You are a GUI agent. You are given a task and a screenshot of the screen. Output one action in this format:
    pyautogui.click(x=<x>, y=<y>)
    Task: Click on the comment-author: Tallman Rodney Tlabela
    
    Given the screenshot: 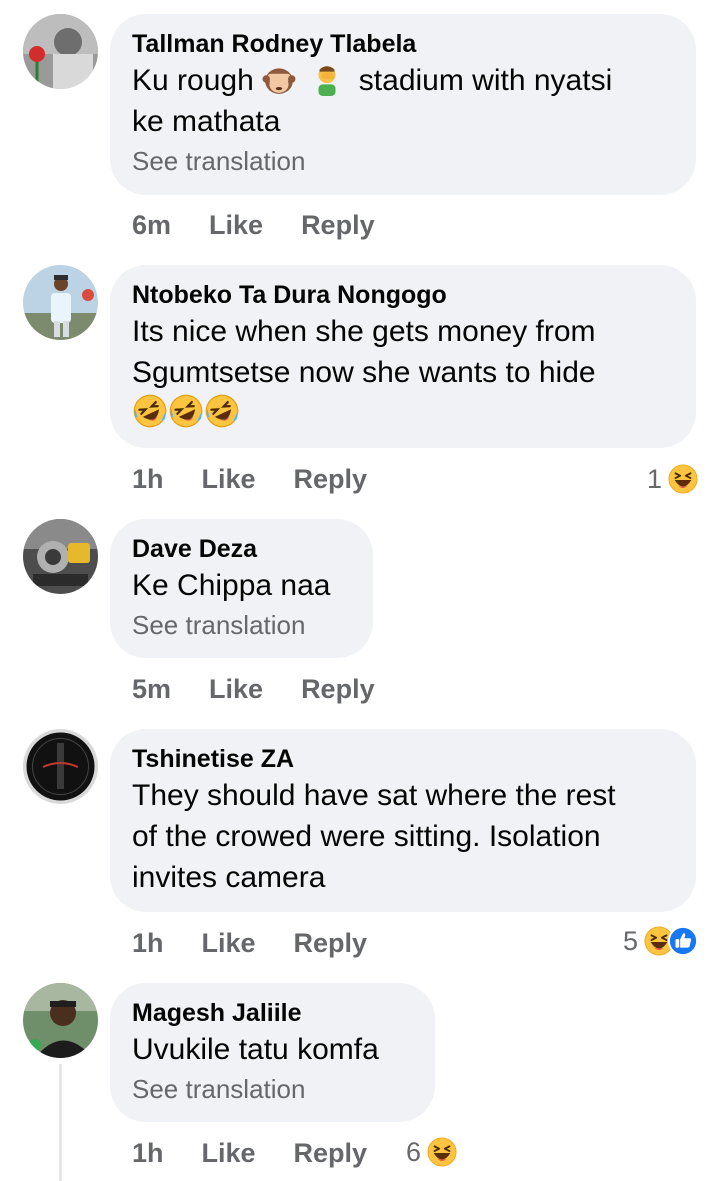 What is the action you would take?
    pyautogui.click(x=403, y=44)
    